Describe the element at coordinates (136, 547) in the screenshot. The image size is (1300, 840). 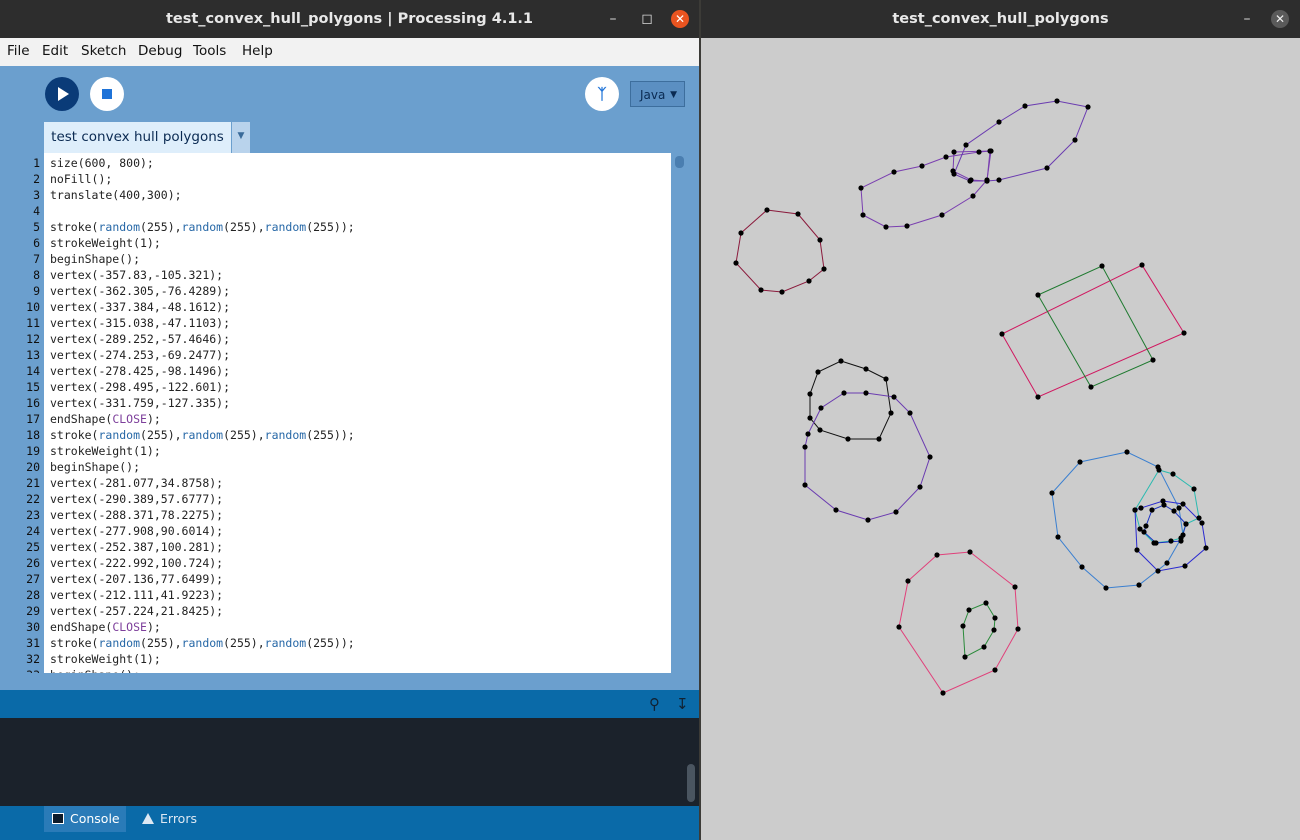
I see `code-line: vertex(-252.387,100.281);` at that location.